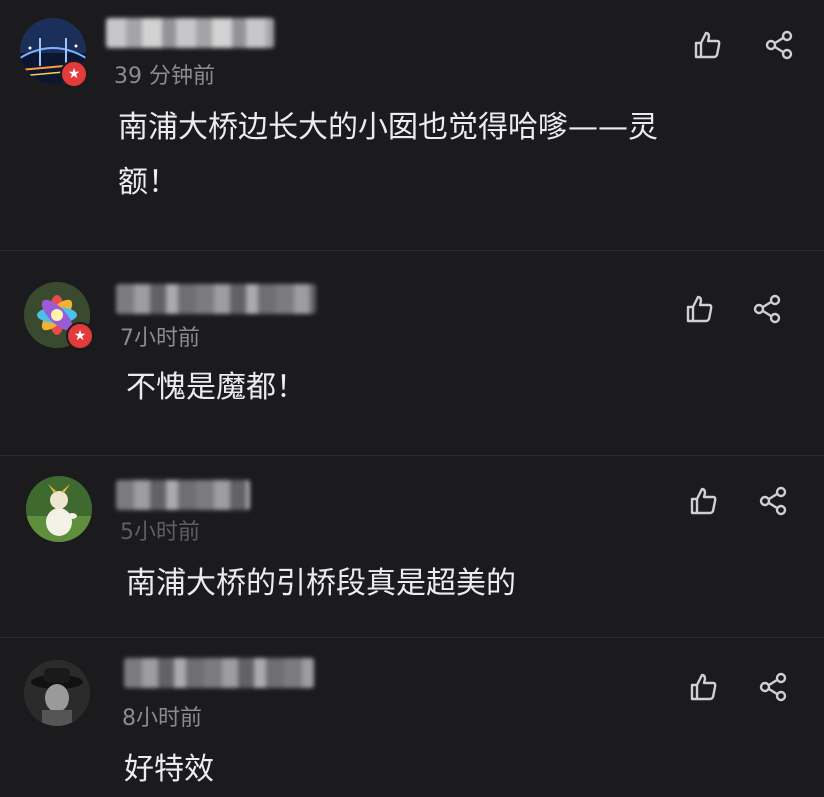 This screenshot has height=797, width=824. What do you see at coordinates (321, 583) in the screenshot?
I see `comment-text: 南浦大桥的引桥段真是超美的` at bounding box center [321, 583].